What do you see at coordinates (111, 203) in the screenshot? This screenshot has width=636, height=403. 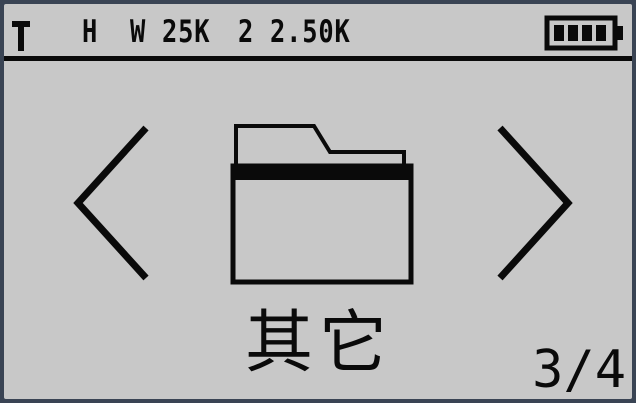 I see `chevron-left-icon` at bounding box center [111, 203].